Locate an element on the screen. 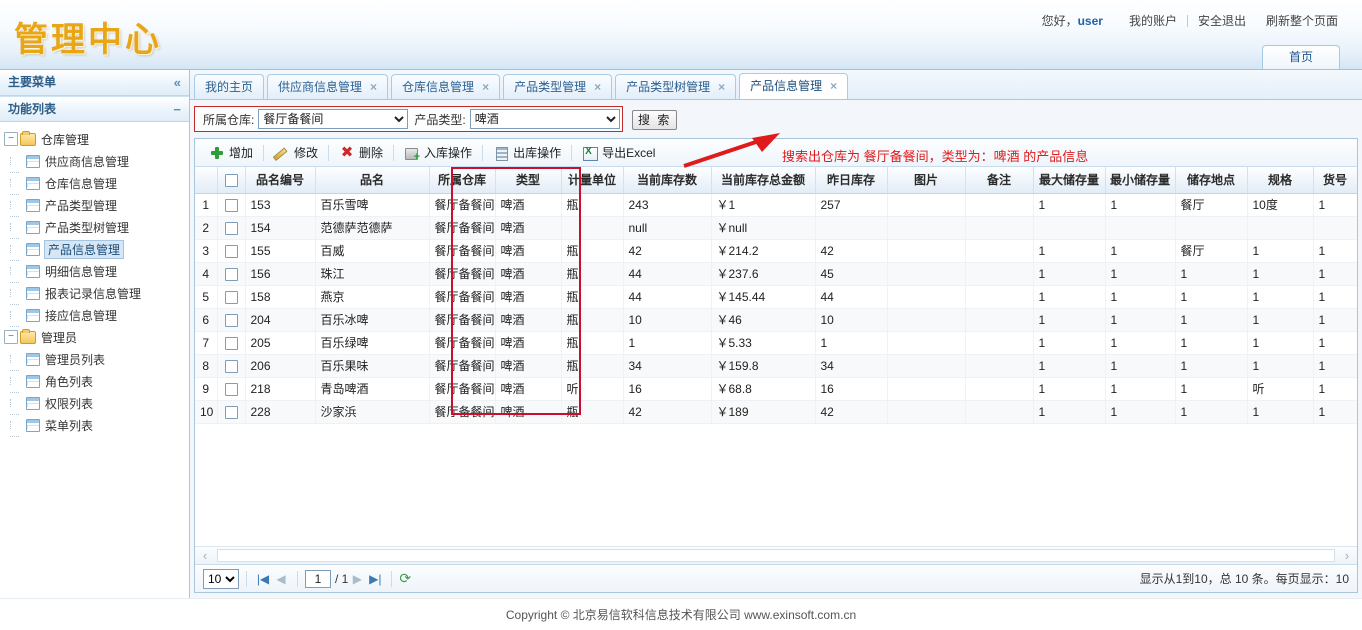  sidebar-item-2: 仓库信息管理 is located at coordinates (96, 183).